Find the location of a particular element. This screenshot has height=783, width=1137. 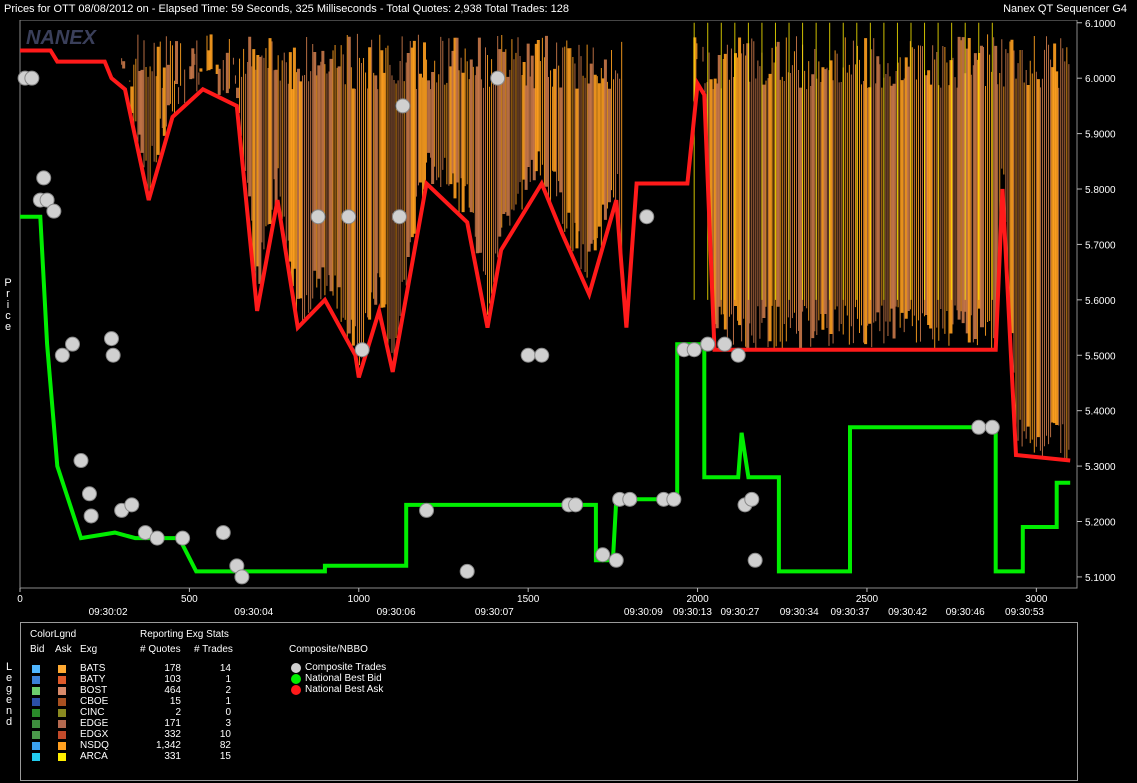

exchange-quotes: 171 is located at coordinates (172, 723).